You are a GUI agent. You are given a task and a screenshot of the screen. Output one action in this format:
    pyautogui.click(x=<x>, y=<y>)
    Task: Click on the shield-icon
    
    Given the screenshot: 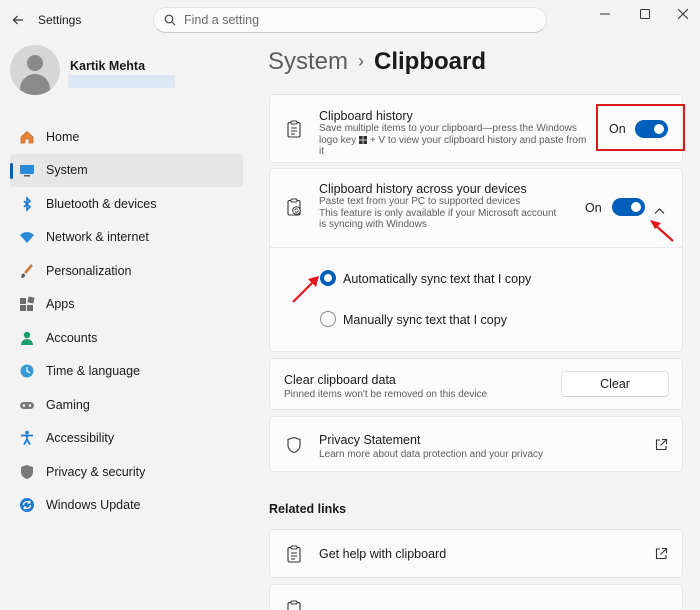 What is the action you would take?
    pyautogui.click(x=27, y=472)
    